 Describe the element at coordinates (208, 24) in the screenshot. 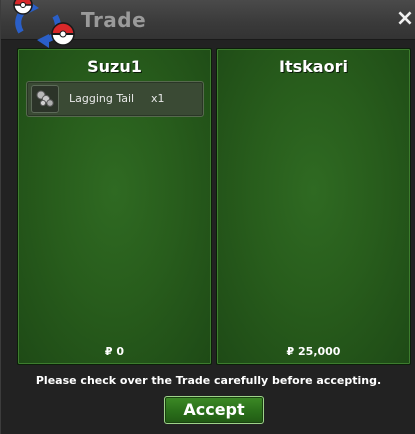

I see `title-bar: Trade ×` at that location.